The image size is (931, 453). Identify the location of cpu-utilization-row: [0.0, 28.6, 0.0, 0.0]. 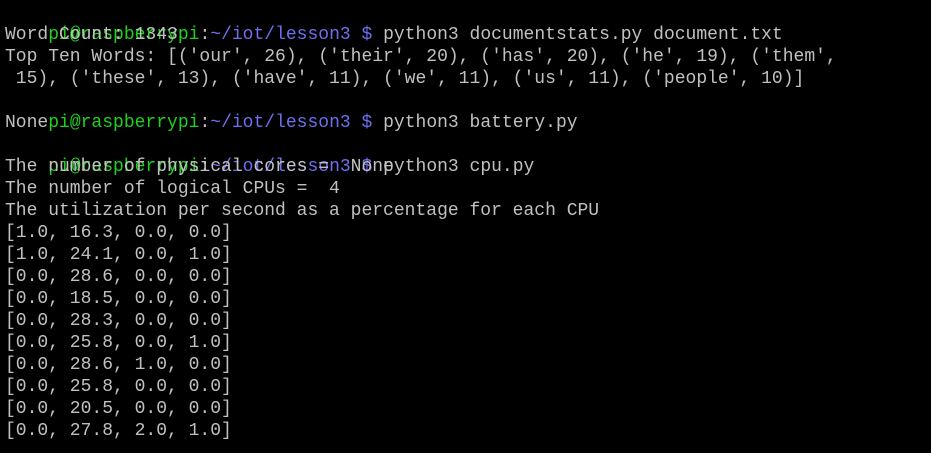
(118, 277).